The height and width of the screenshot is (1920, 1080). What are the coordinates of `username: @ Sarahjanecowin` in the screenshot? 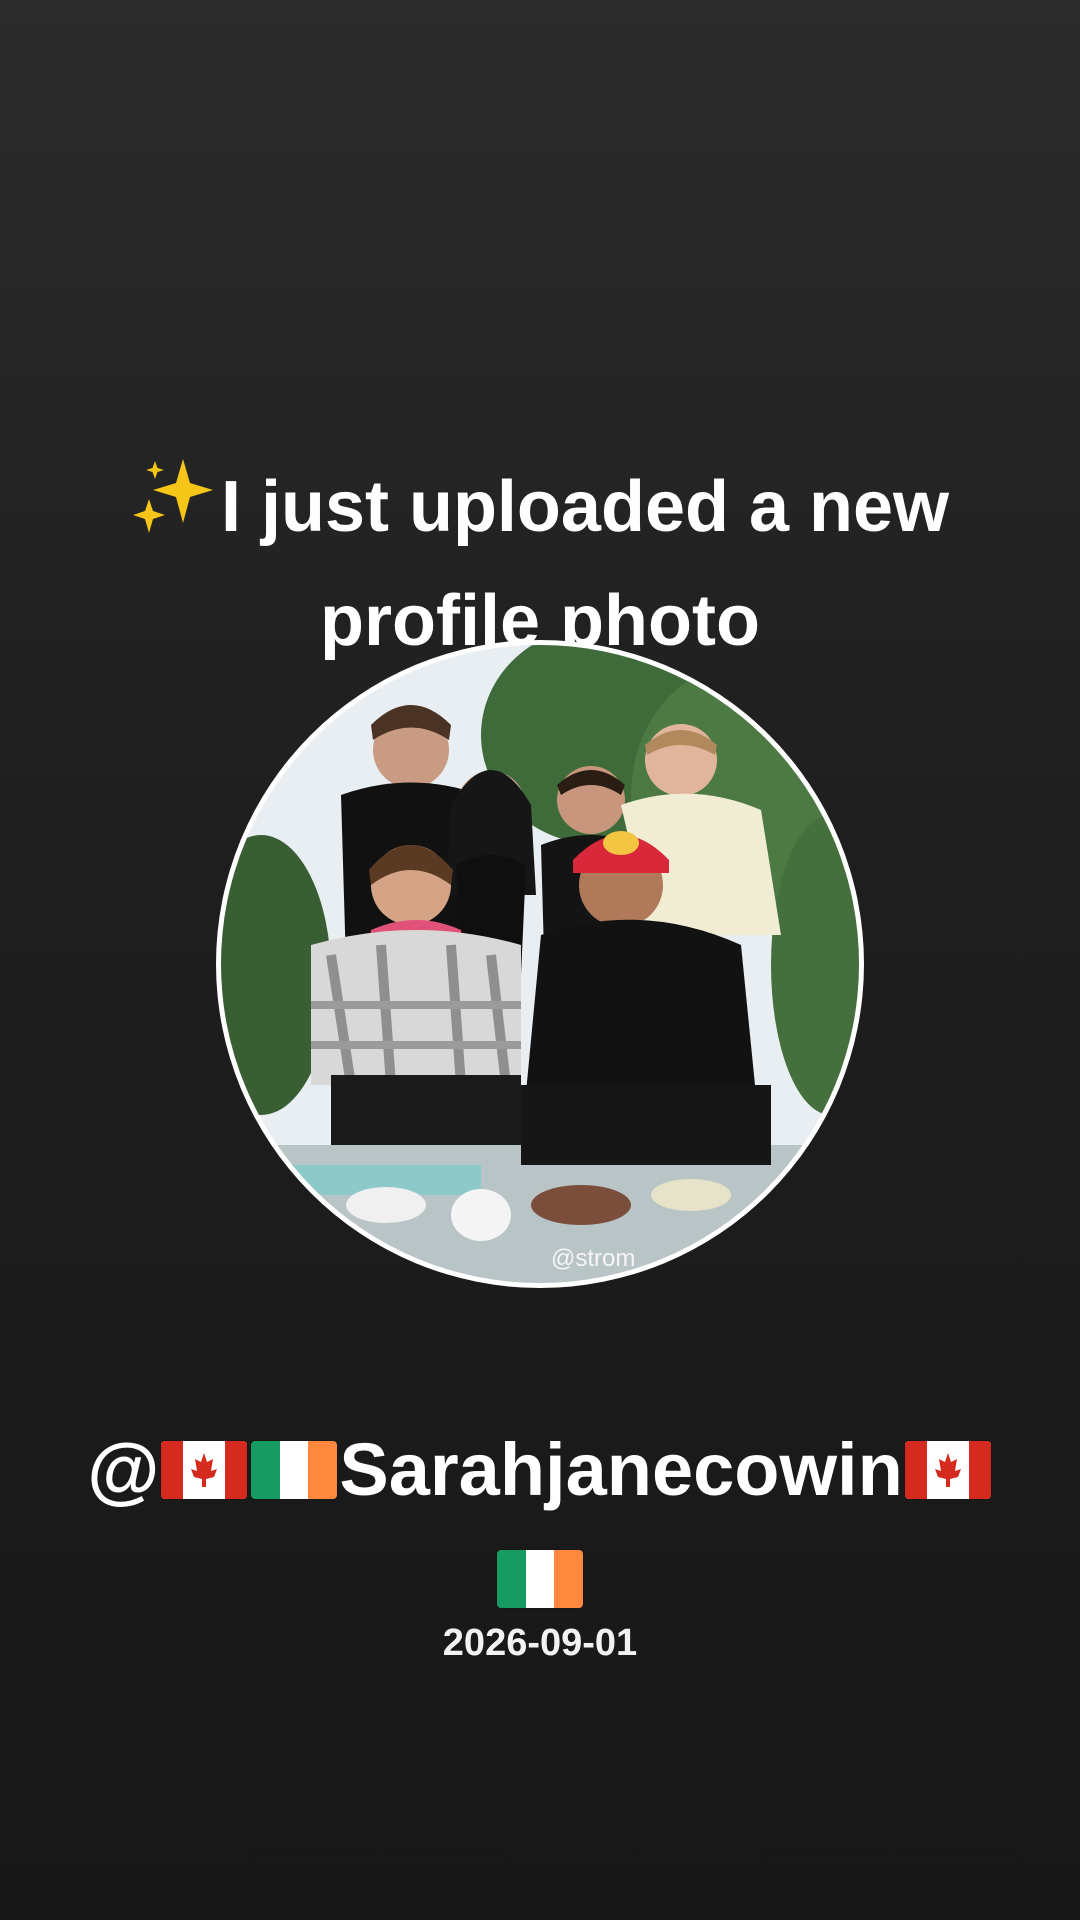 It's located at (540, 1470).